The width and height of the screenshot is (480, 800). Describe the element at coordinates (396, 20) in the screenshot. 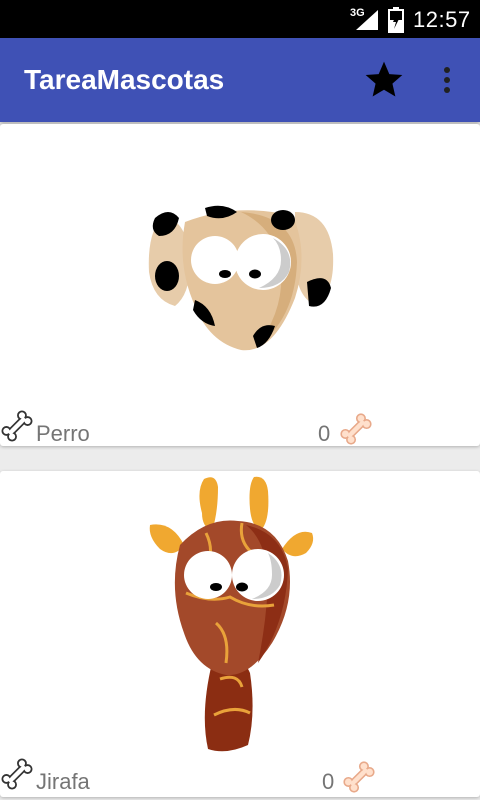

I see `battery-icon` at that location.